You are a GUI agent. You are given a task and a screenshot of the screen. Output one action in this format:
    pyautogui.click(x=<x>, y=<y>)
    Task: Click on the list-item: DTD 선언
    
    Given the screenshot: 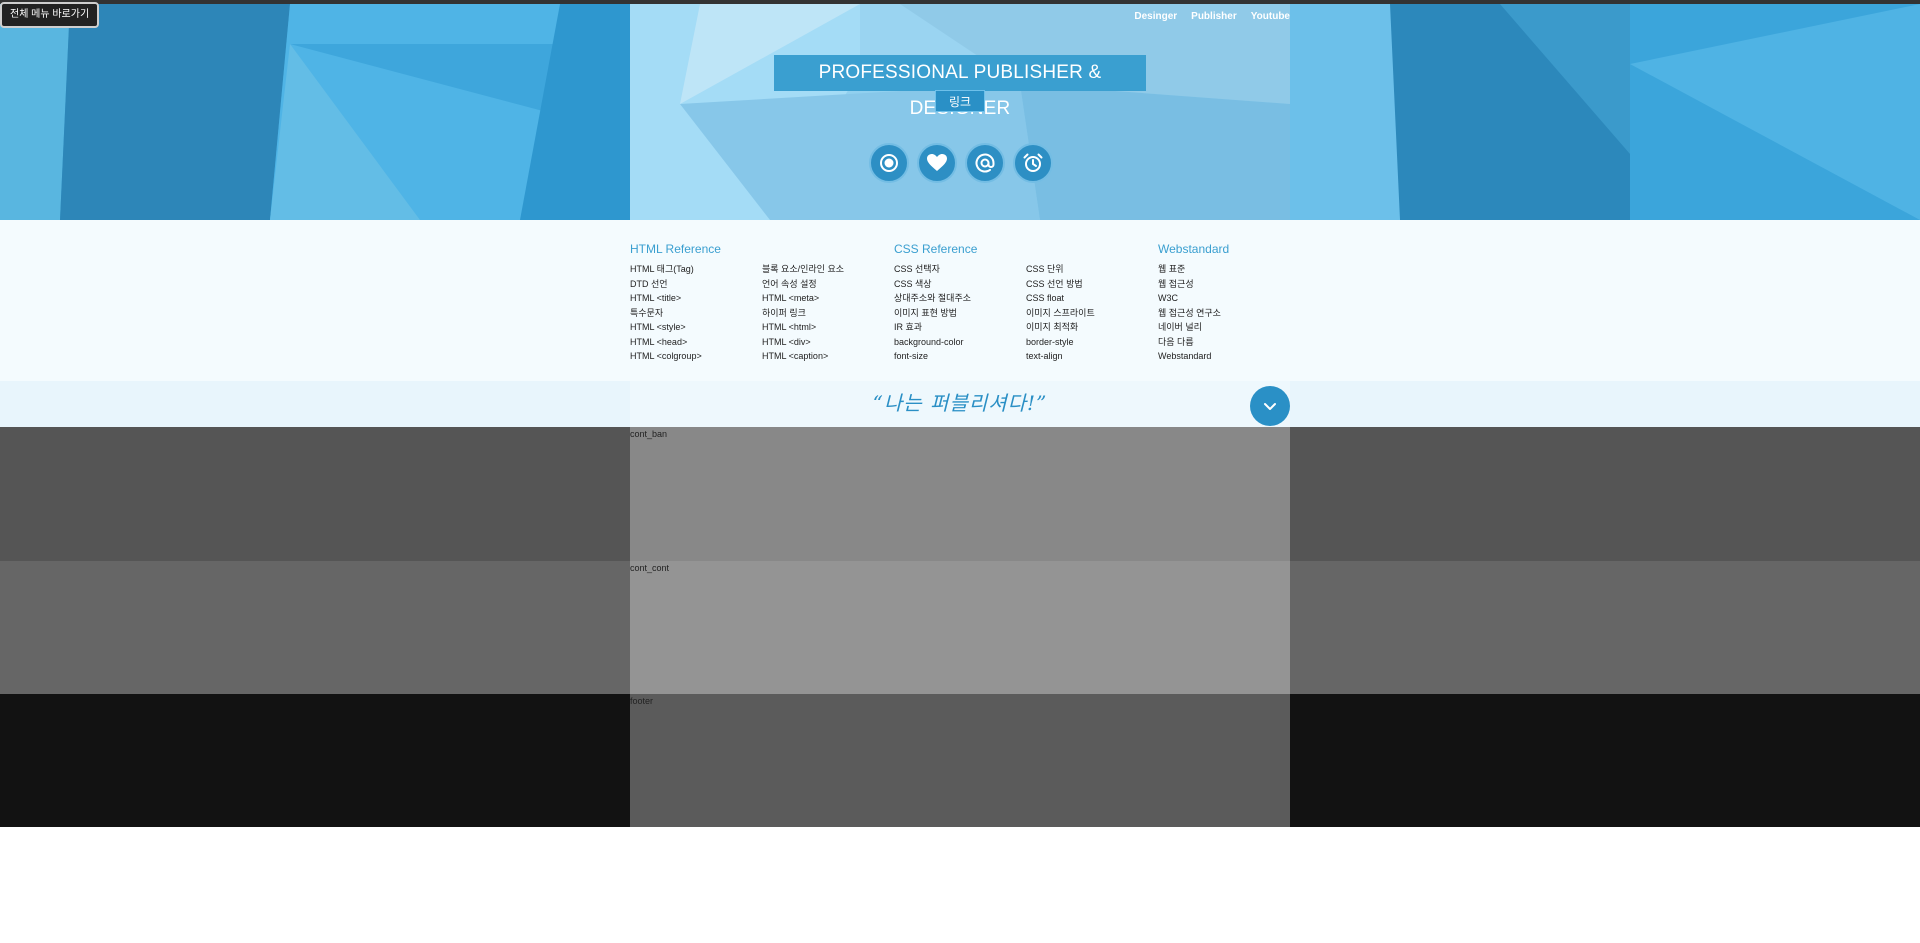 What is the action you would take?
    pyautogui.click(x=695, y=284)
    